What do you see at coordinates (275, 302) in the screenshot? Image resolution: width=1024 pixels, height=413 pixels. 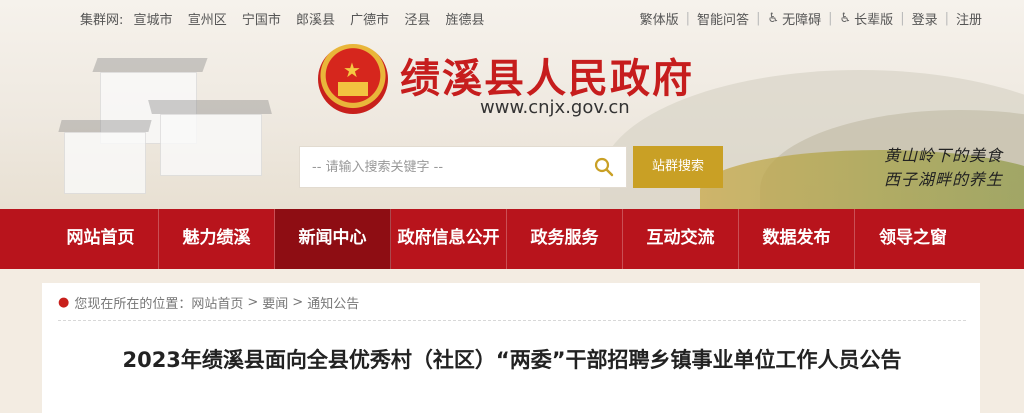 I see `breadcrumb-news: 要闻` at bounding box center [275, 302].